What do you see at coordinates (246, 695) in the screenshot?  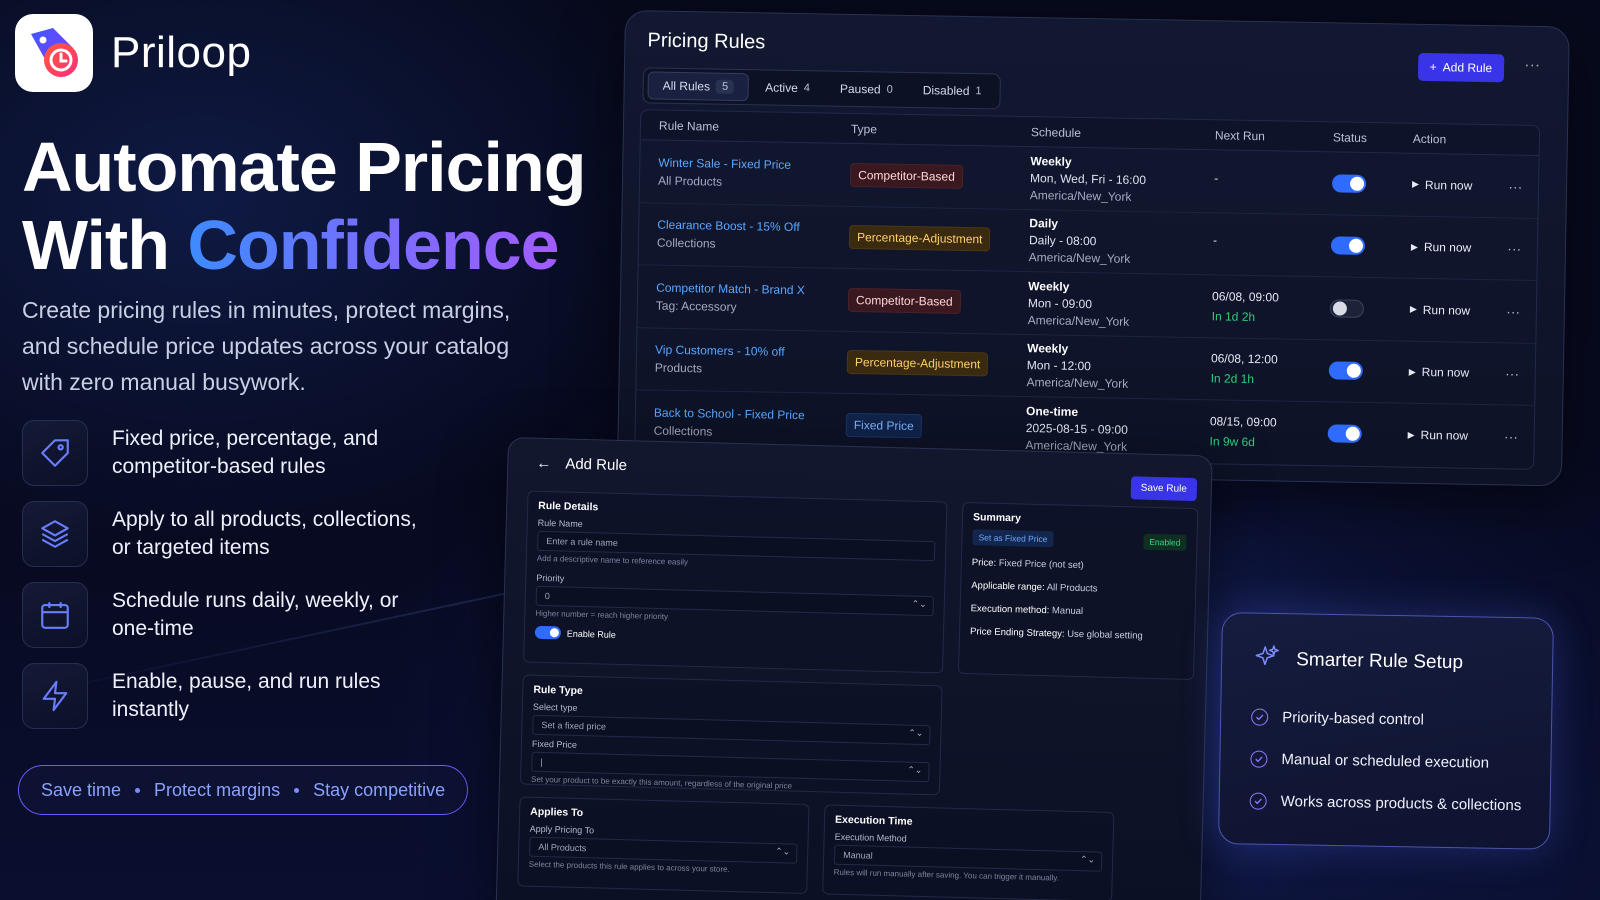 I see `feature-text: Enable, pause, and run rules instantly` at bounding box center [246, 695].